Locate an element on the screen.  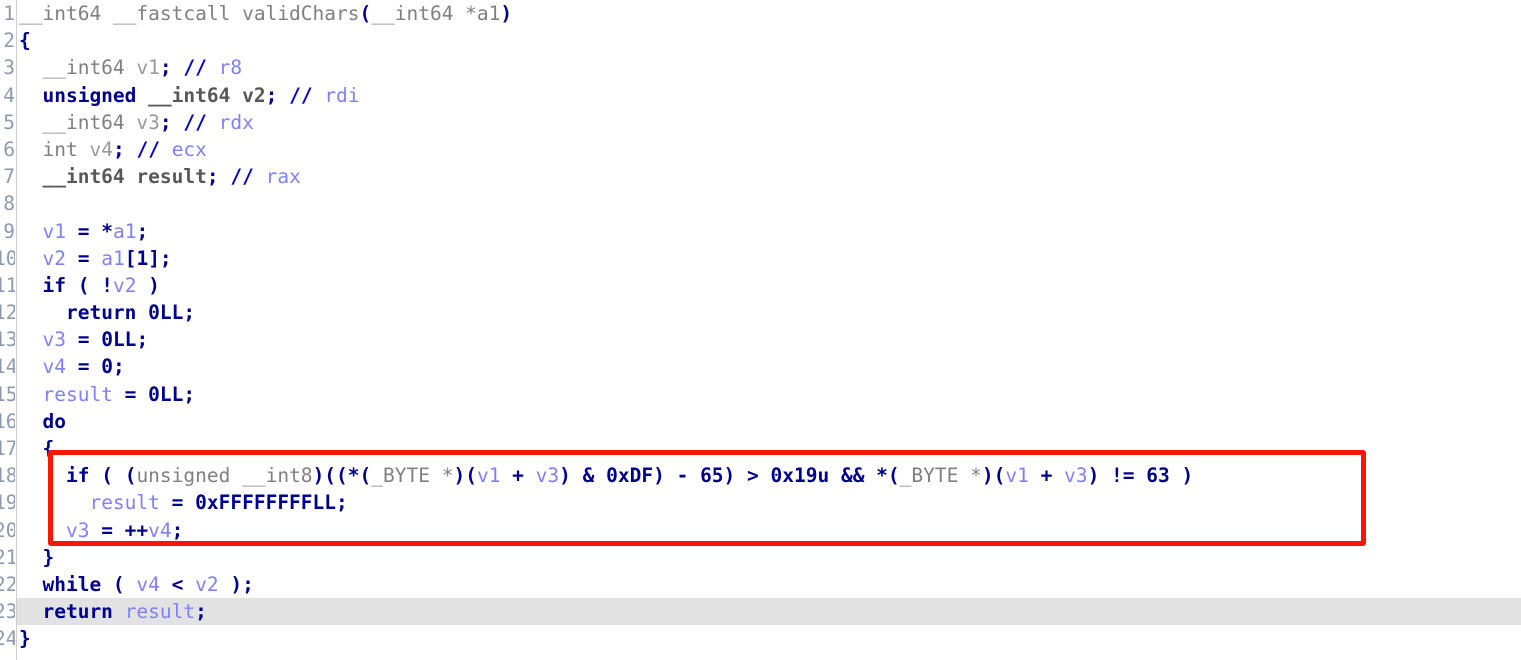
code-token: 0x19u is located at coordinates (800, 475).